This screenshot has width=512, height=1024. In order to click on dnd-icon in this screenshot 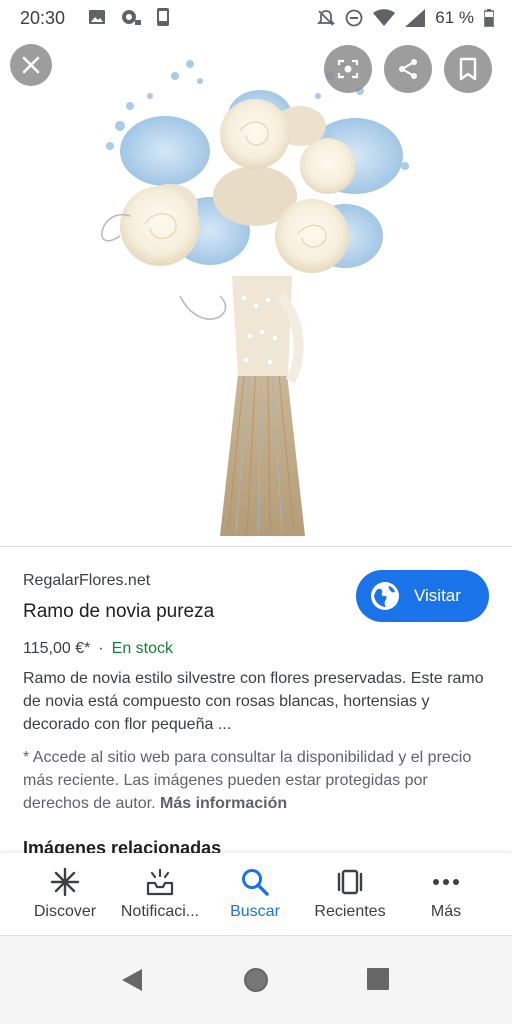, I will do `click(354, 18)`.